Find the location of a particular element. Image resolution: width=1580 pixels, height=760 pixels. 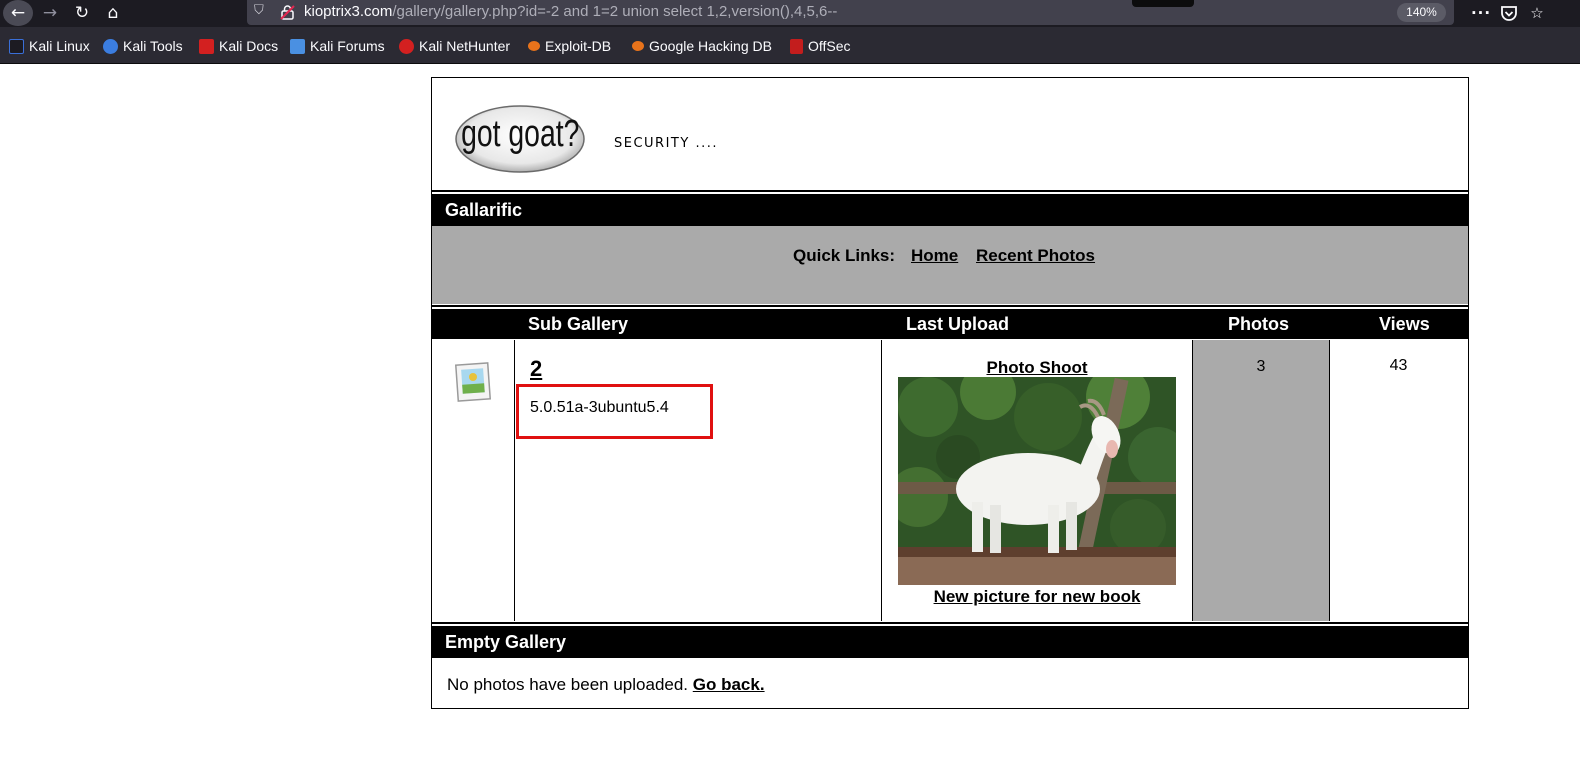

bookmark-label: Kali Docs is located at coordinates (249, 46).